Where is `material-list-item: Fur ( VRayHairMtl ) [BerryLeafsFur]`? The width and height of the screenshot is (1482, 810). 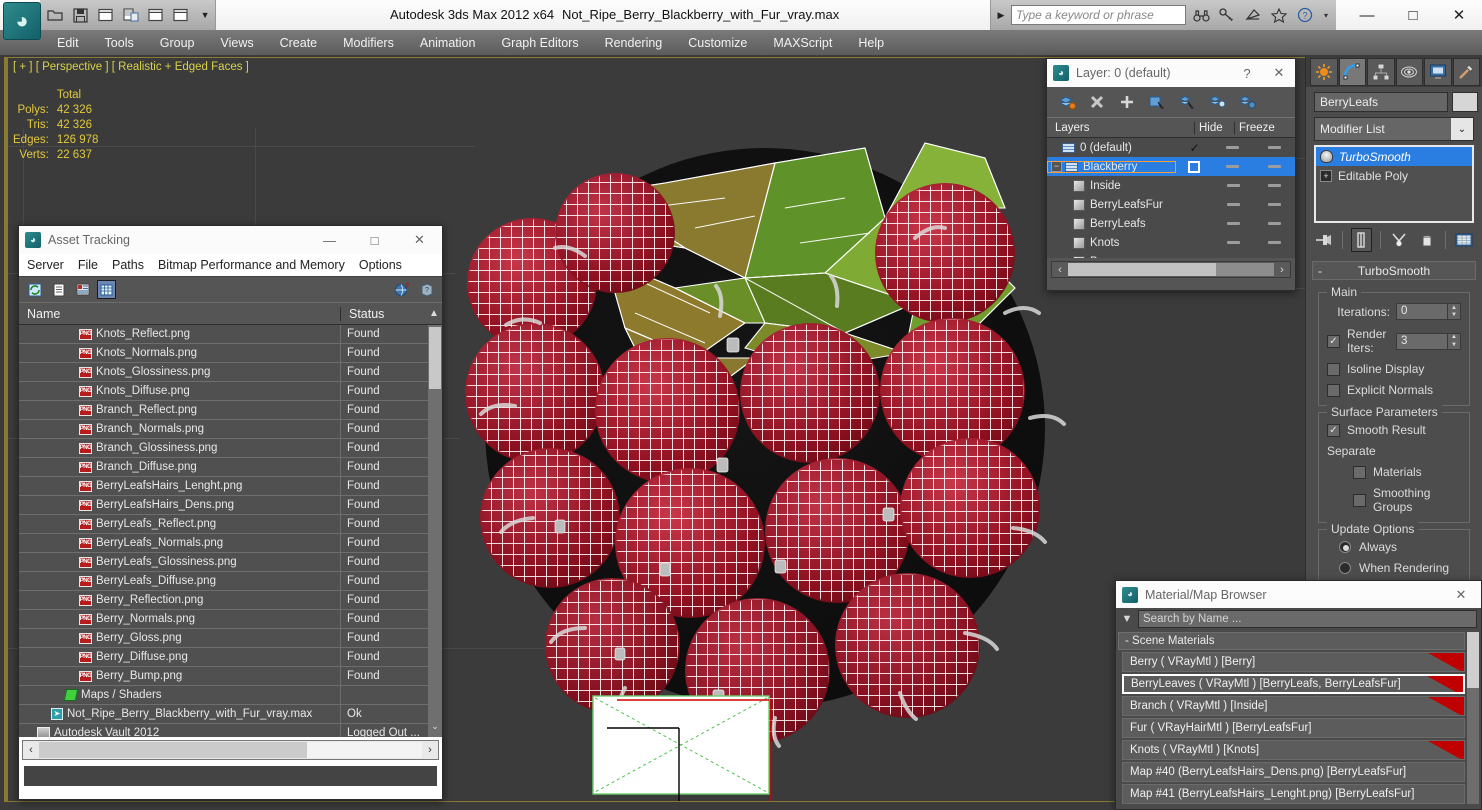
material-list-item: Fur ( VRayHairMtl ) [BerryLeafsFur] is located at coordinates (1293, 728).